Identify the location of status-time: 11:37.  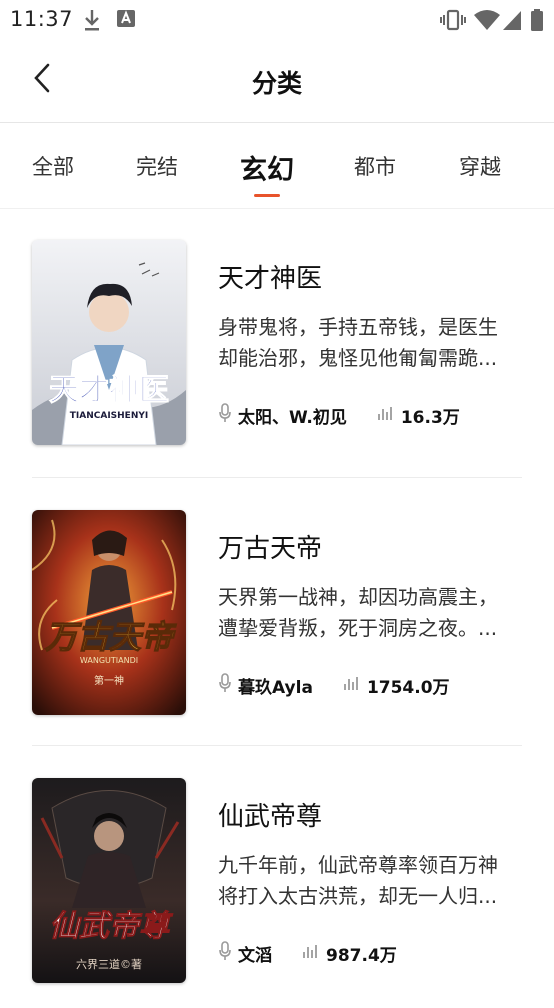
(42, 19).